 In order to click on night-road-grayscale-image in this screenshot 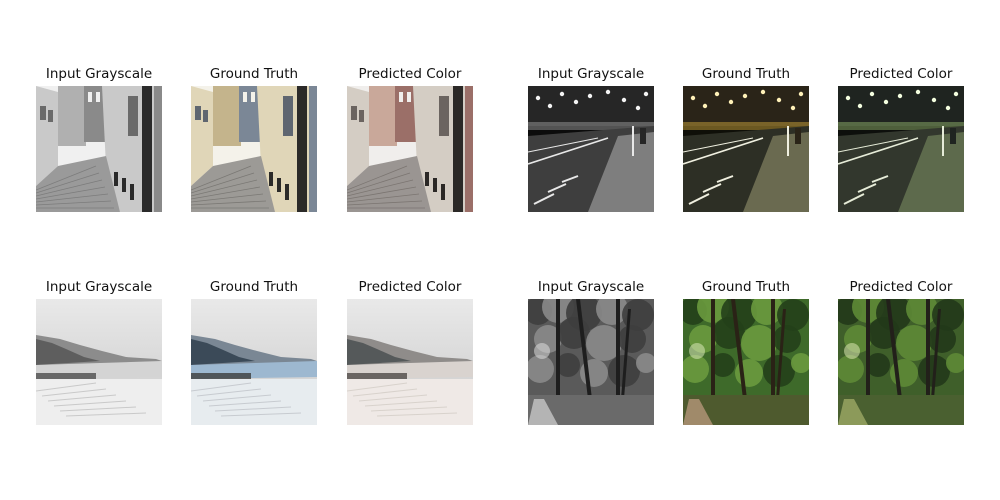, I will do `click(591, 149)`.